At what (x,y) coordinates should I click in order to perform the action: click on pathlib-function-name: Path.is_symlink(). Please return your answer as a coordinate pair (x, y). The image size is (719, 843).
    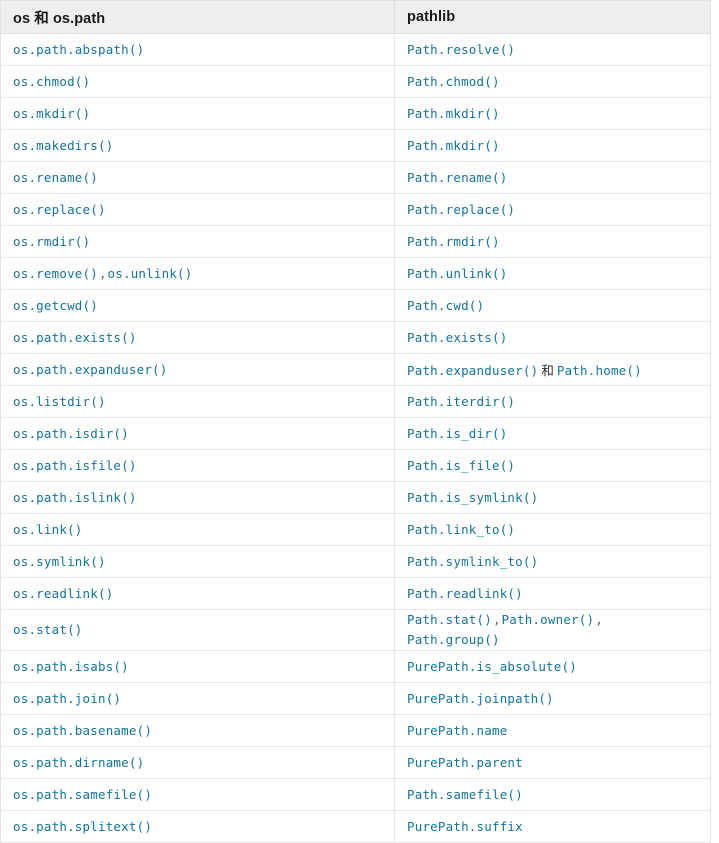
    Looking at the image, I should click on (473, 497).